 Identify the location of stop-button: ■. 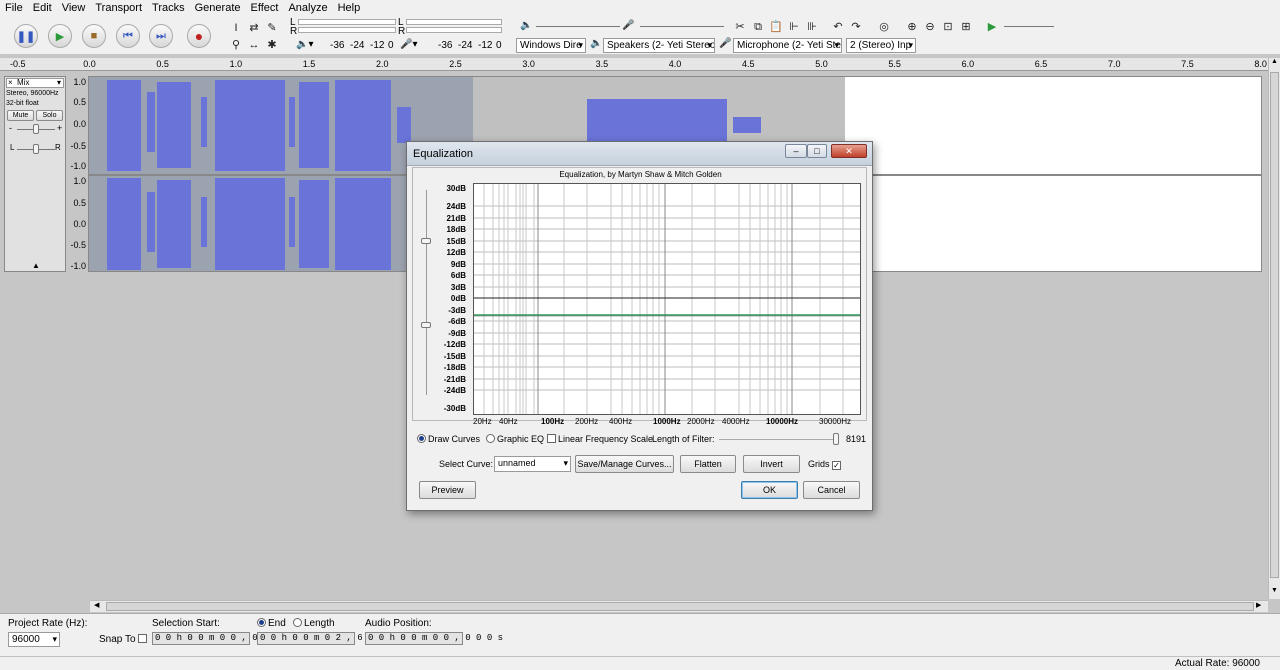
(94, 36).